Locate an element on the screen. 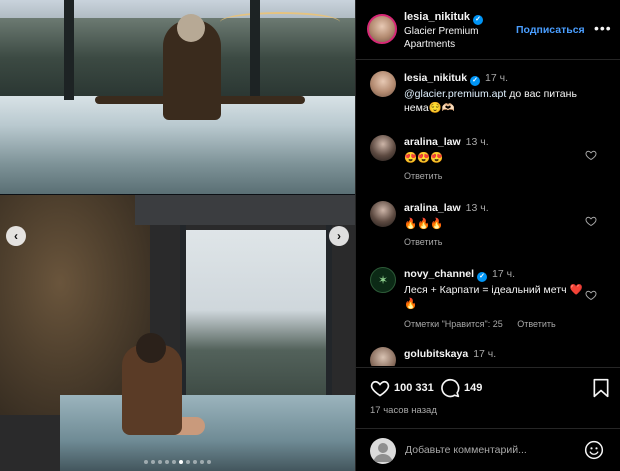 This screenshot has height=471, width=620. post-actions-bar: 100 331 149 17 часов назад is located at coordinates (488, 397).